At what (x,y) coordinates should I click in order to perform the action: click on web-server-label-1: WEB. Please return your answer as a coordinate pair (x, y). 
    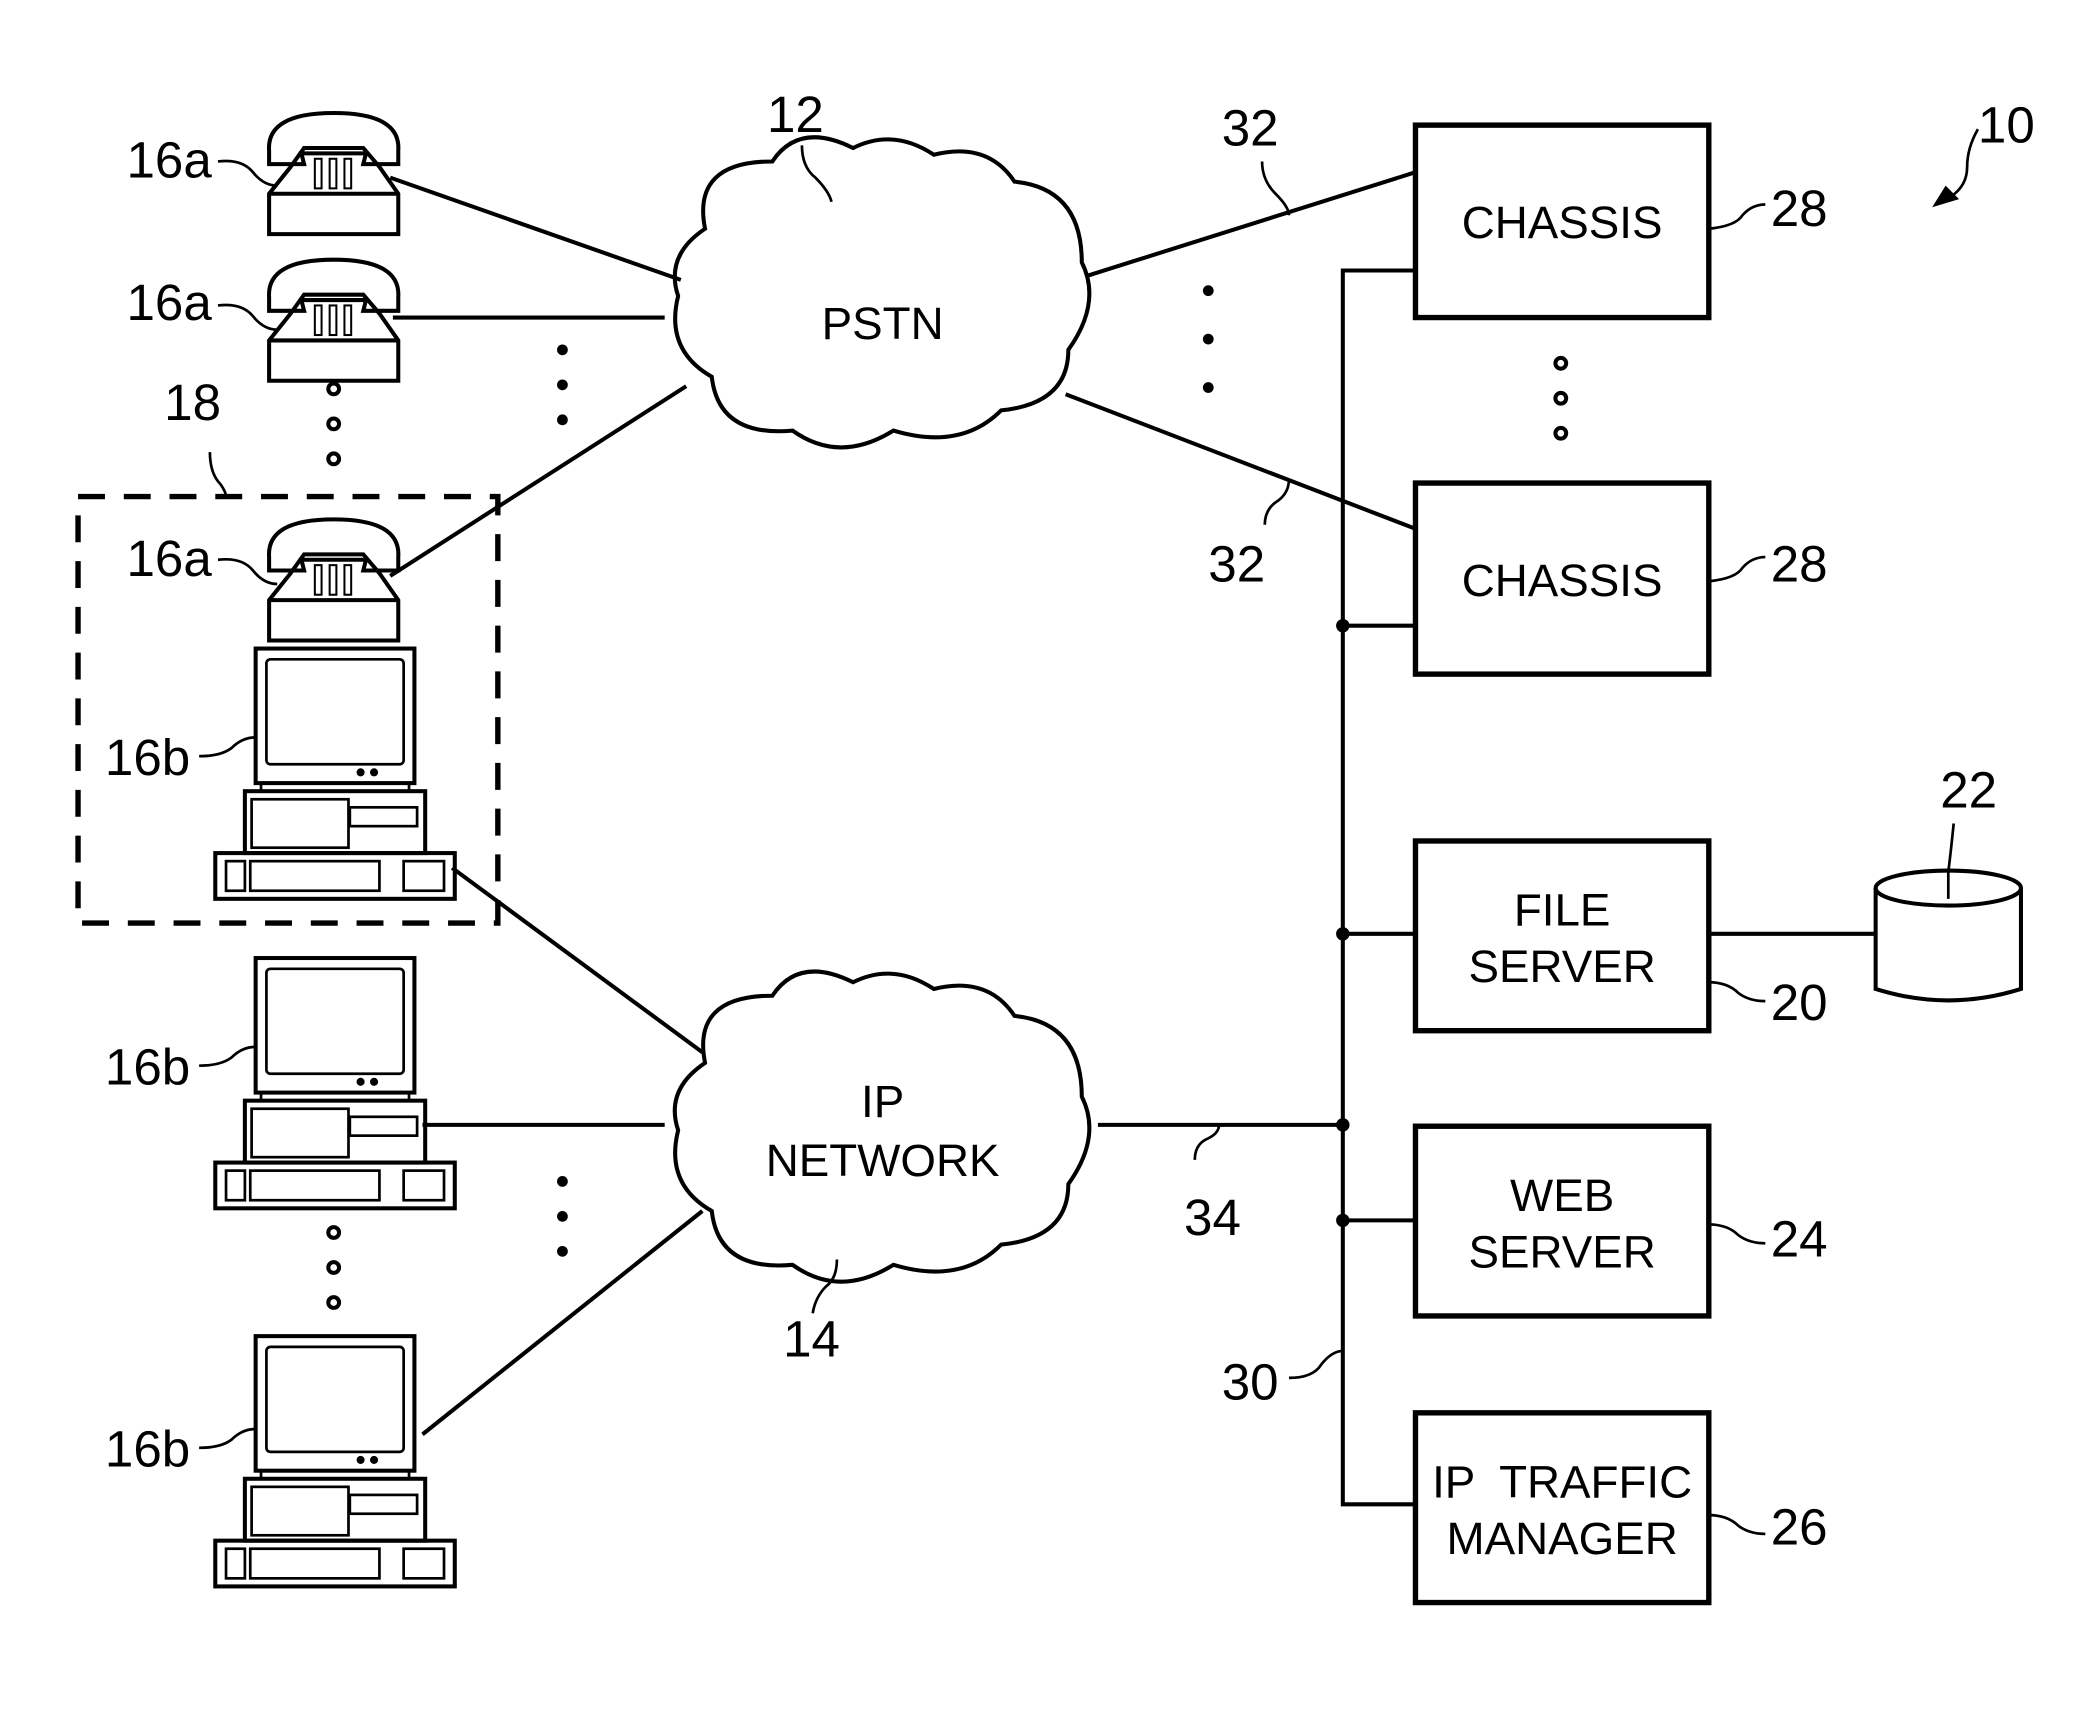
    Looking at the image, I should click on (1562, 1195).